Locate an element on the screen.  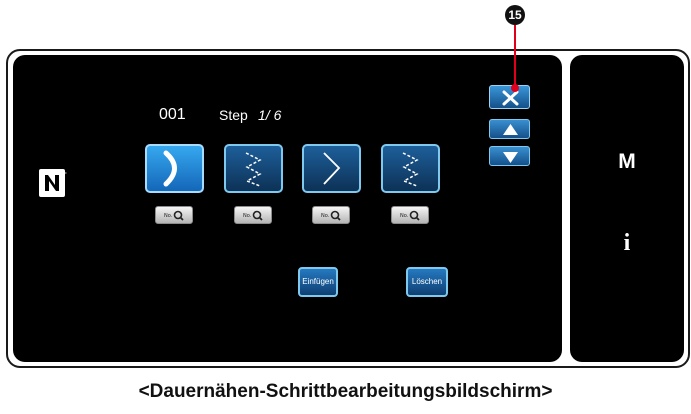
nfc-icon: TM is located at coordinates (53, 183).